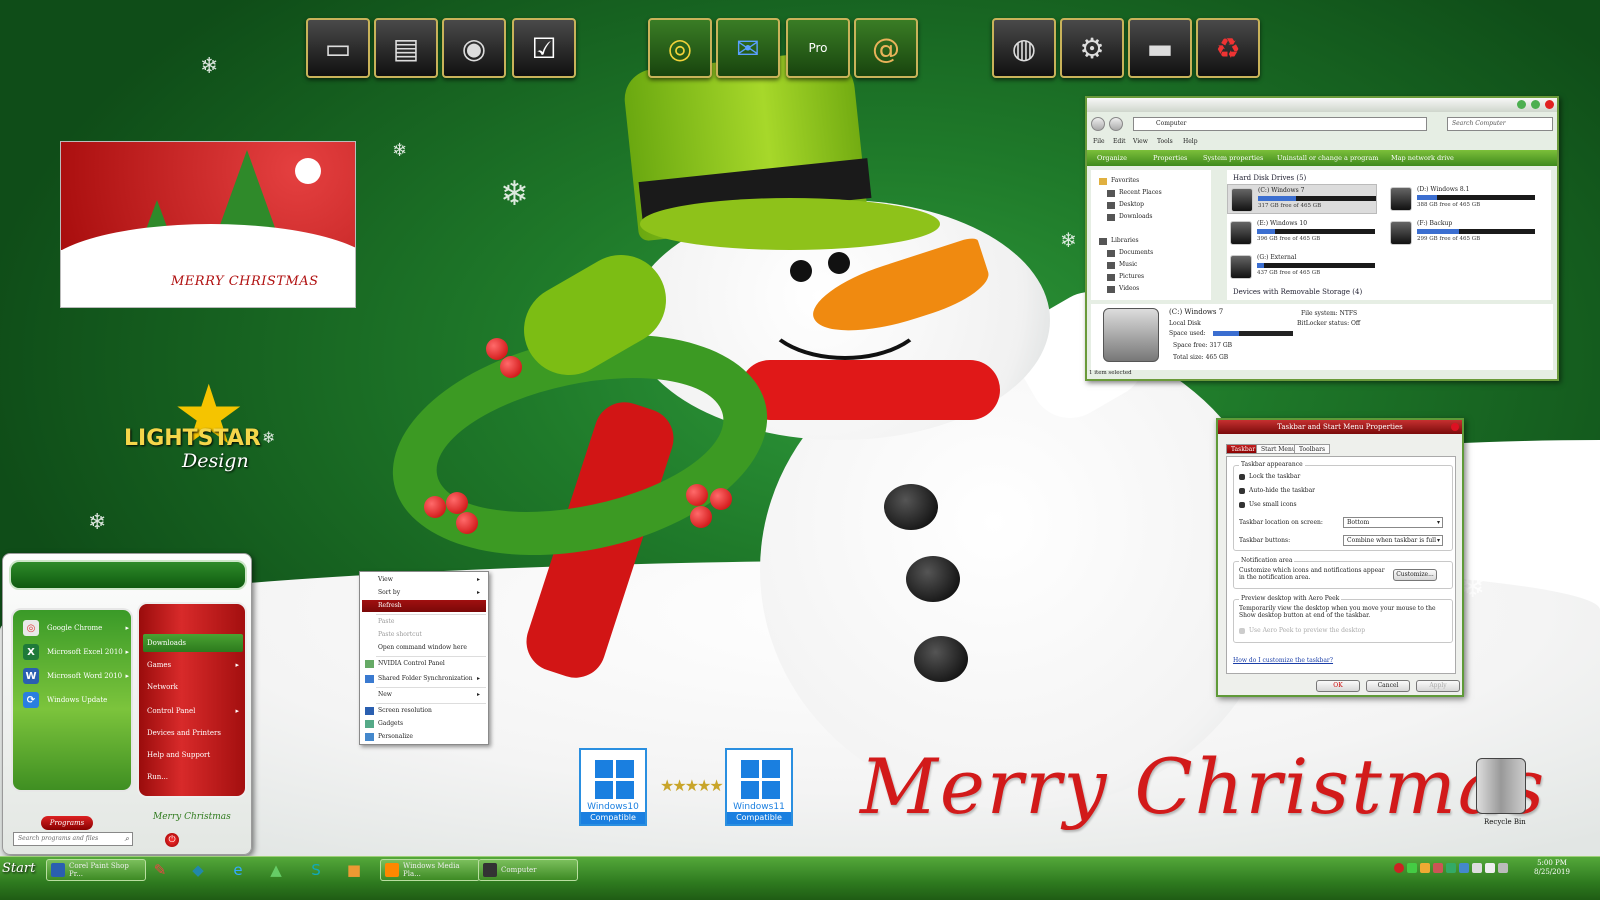 This screenshot has width=1600, height=900. What do you see at coordinates (474, 48) in the screenshot?
I see `network-icon: ◉` at bounding box center [474, 48].